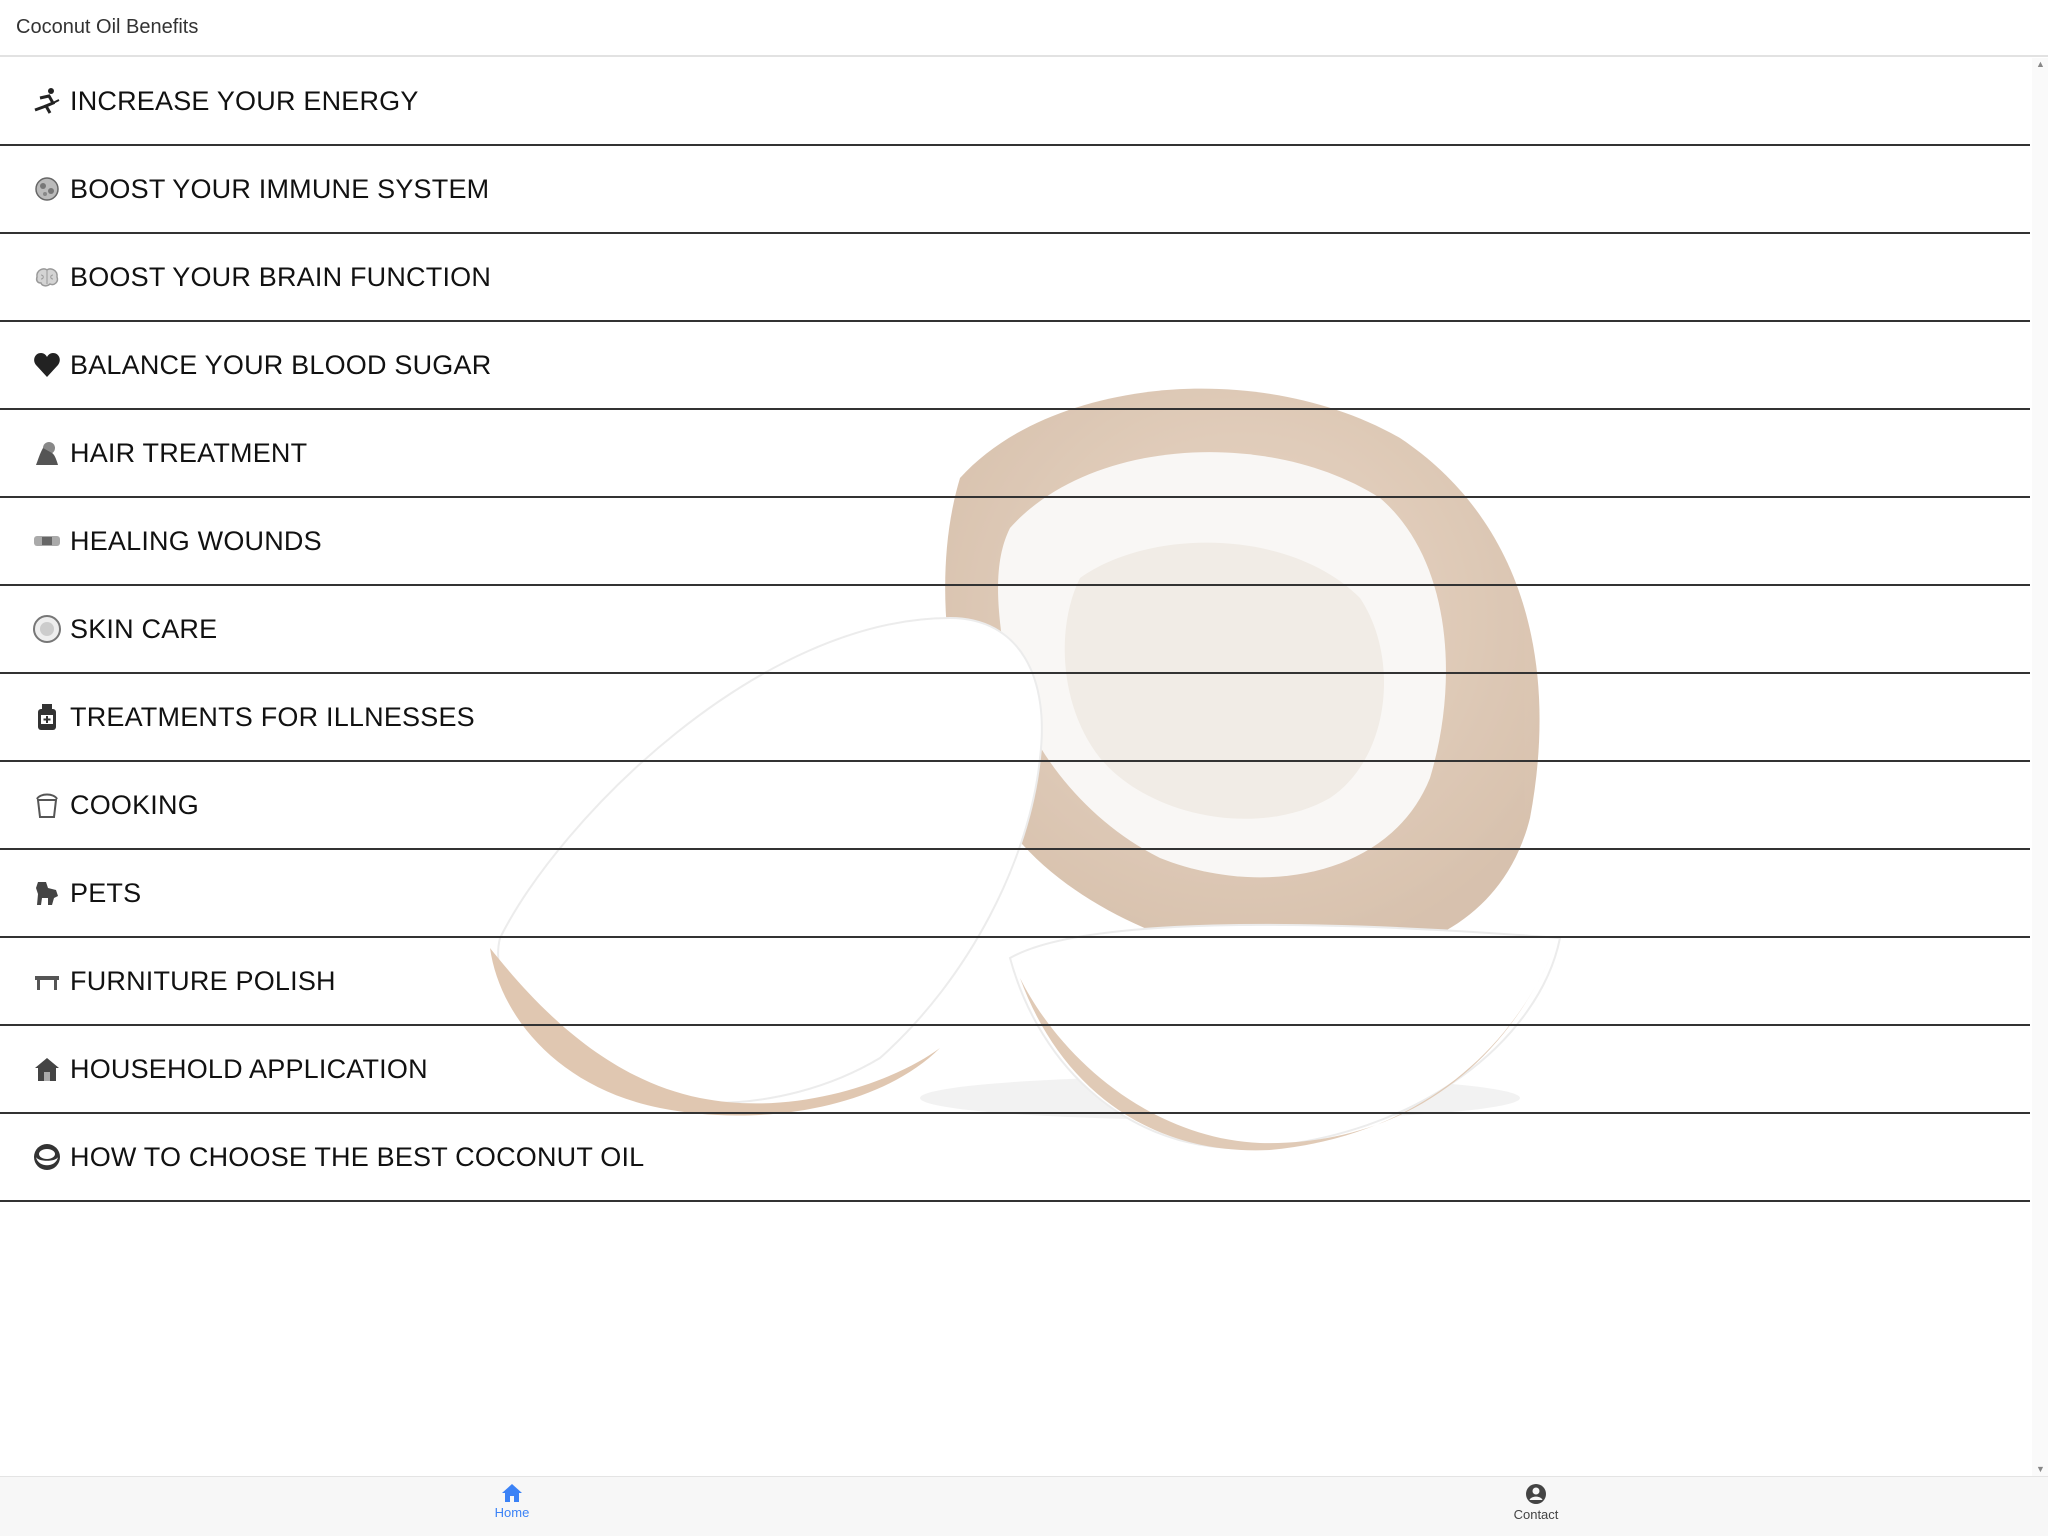 The image size is (2048, 1536). What do you see at coordinates (512, 1493) in the screenshot?
I see `home-icon` at bounding box center [512, 1493].